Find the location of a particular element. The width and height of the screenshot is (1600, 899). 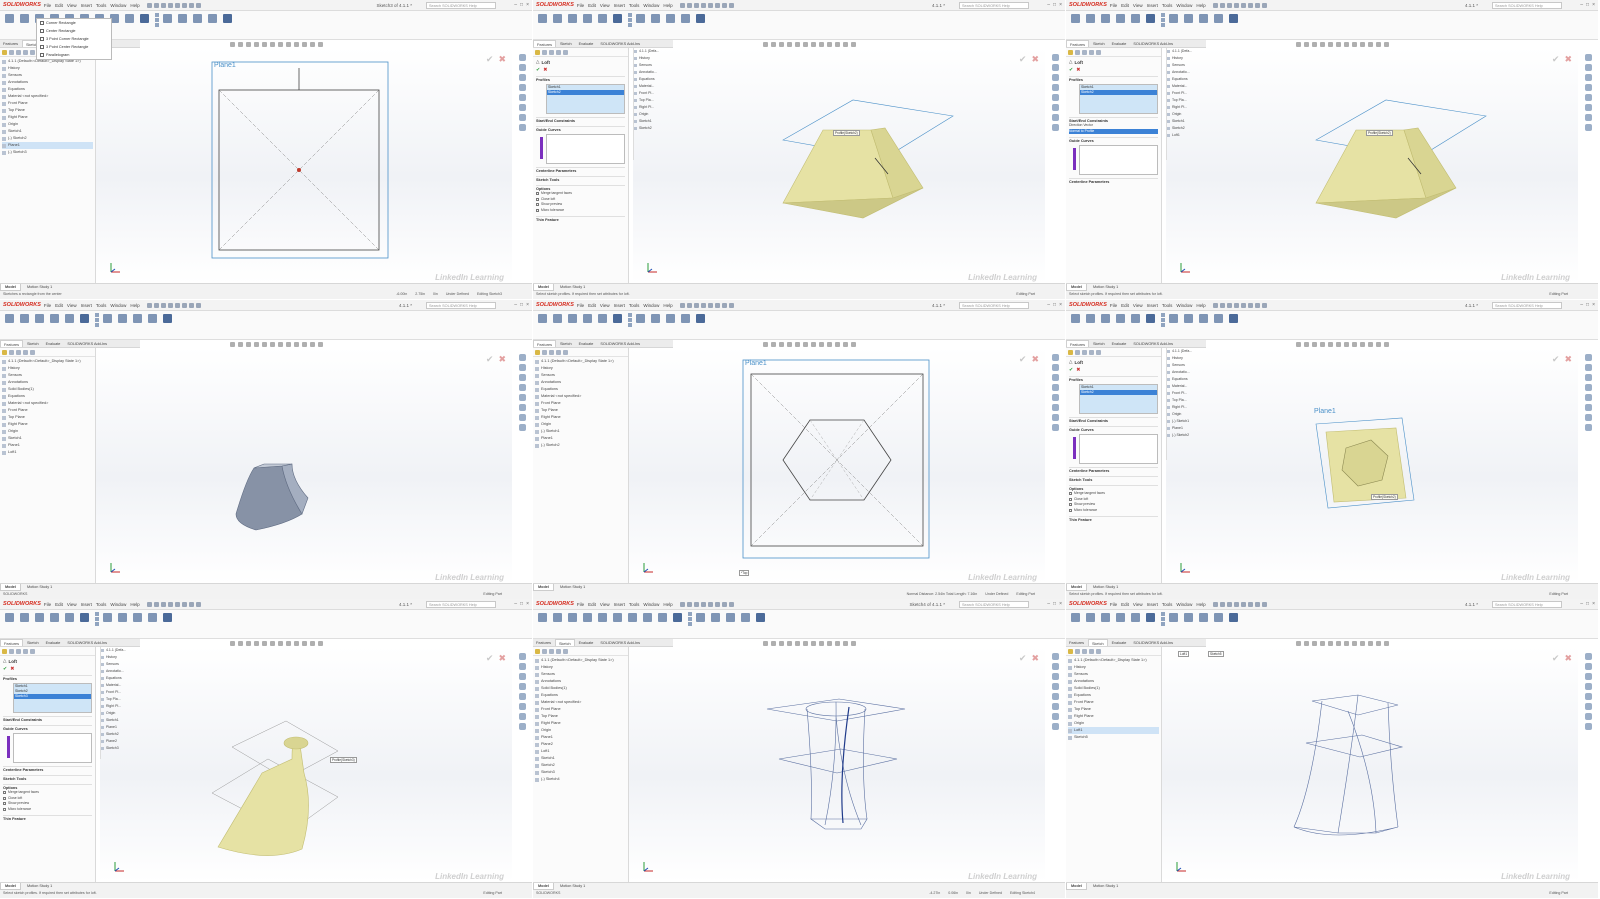

graphics-area: ✔ ✖ Profile(Sketch3) is located at coordinates (306, 764).